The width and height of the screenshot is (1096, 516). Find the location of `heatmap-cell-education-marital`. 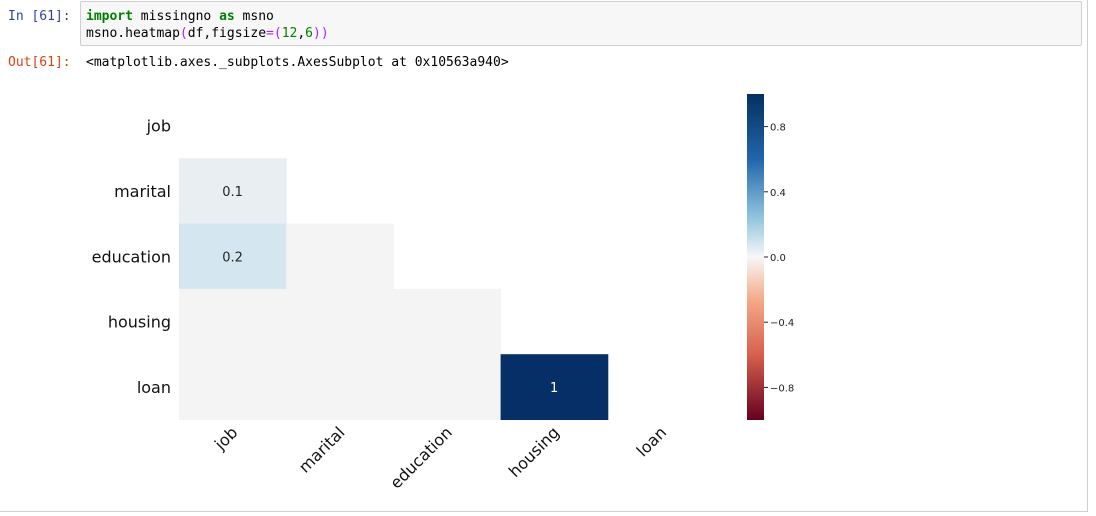

heatmap-cell-education-marital is located at coordinates (340, 256).